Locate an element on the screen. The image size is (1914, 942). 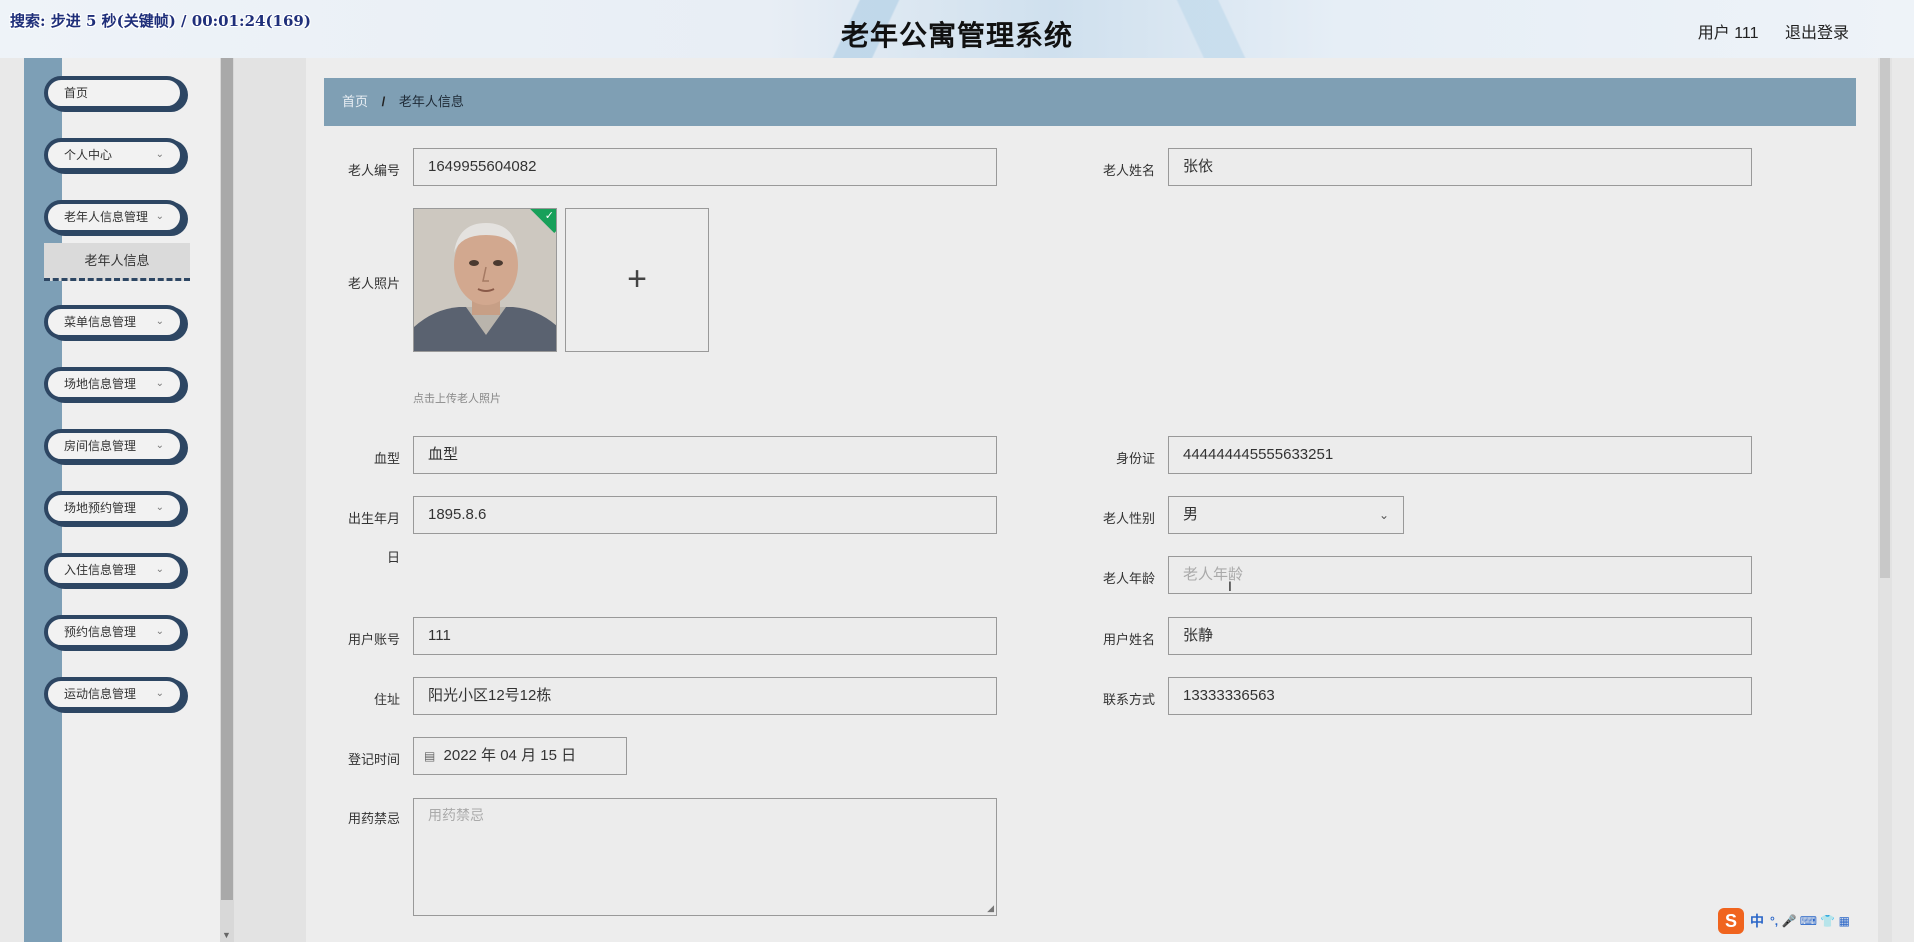
photo-upload-button: + is located at coordinates (637, 280).